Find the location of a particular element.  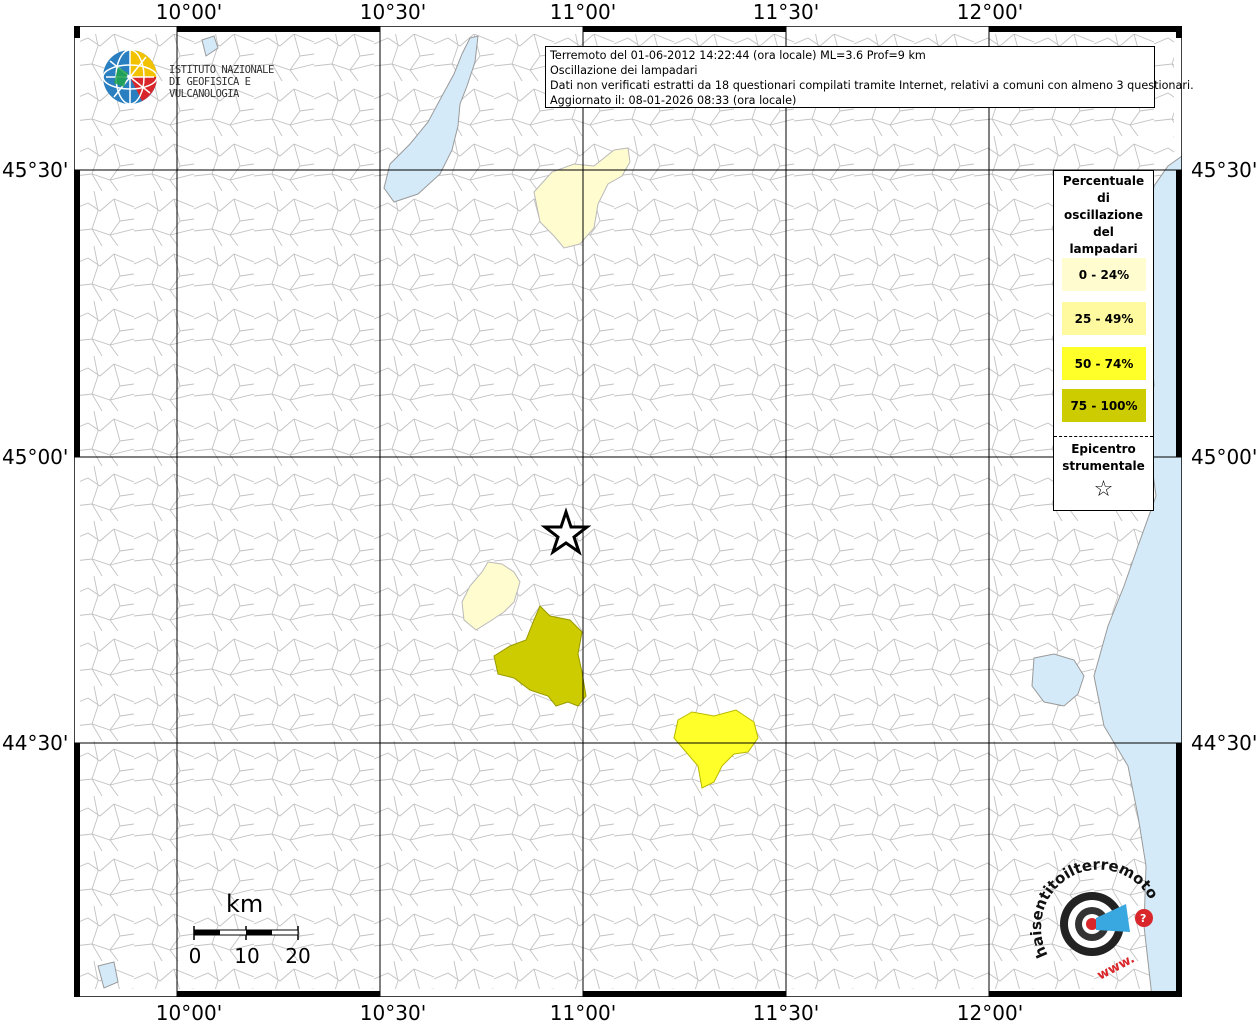

legend-class-25-49: 25 - 49% is located at coordinates (1104, 318).